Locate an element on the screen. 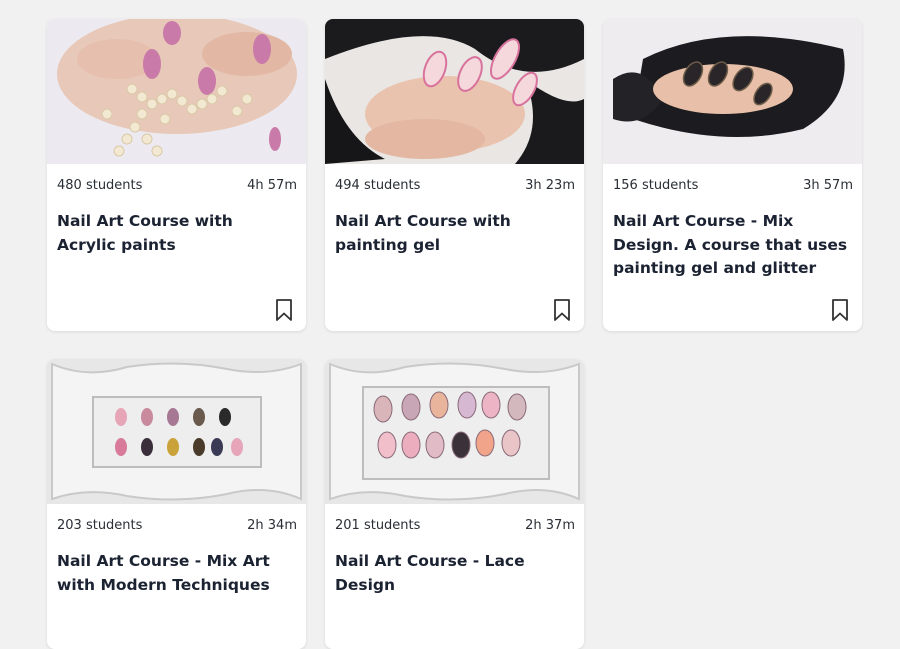  student-count: 494 students is located at coordinates (378, 185).